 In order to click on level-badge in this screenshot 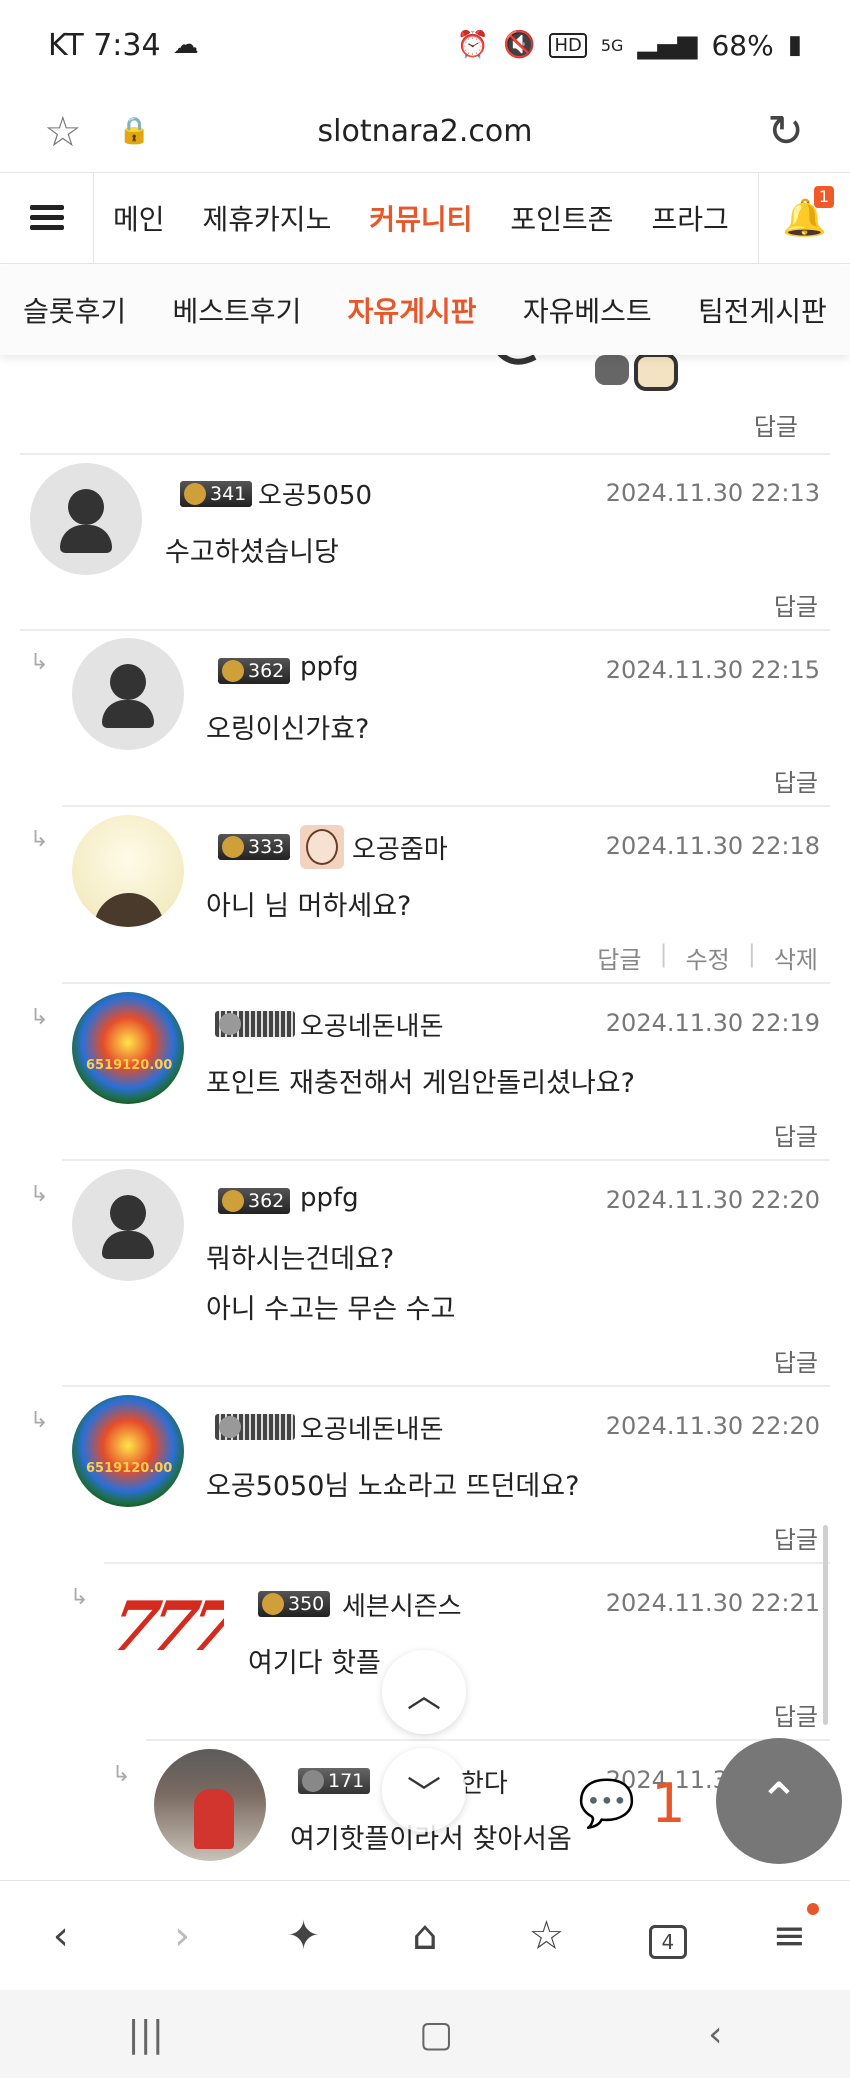, I will do `click(255, 1427)`.